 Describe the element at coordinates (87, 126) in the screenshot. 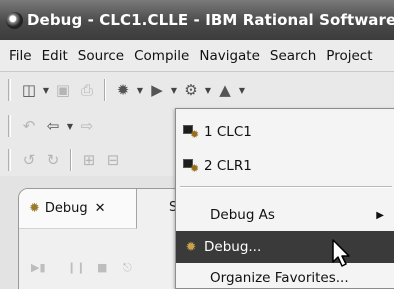

I see `next-icon: ⇨` at that location.